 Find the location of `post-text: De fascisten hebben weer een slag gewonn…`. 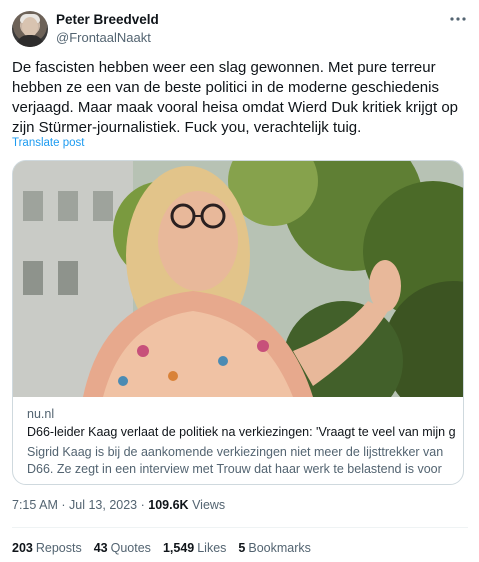

post-text: De fascisten hebben weer een slag gewonn… is located at coordinates (235, 97).